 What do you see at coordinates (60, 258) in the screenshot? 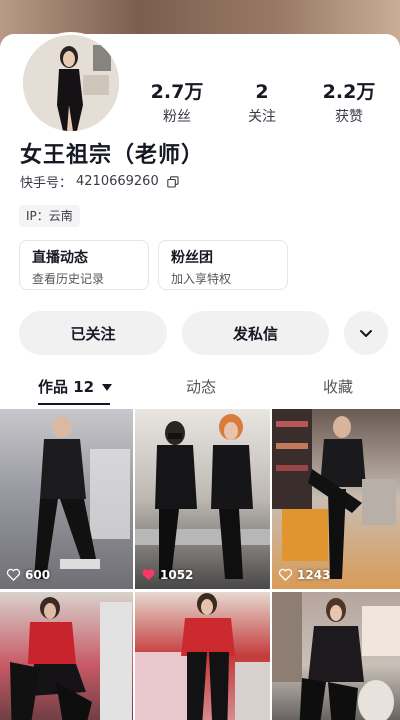
I see `live-history-title: 直播动态` at bounding box center [60, 258].